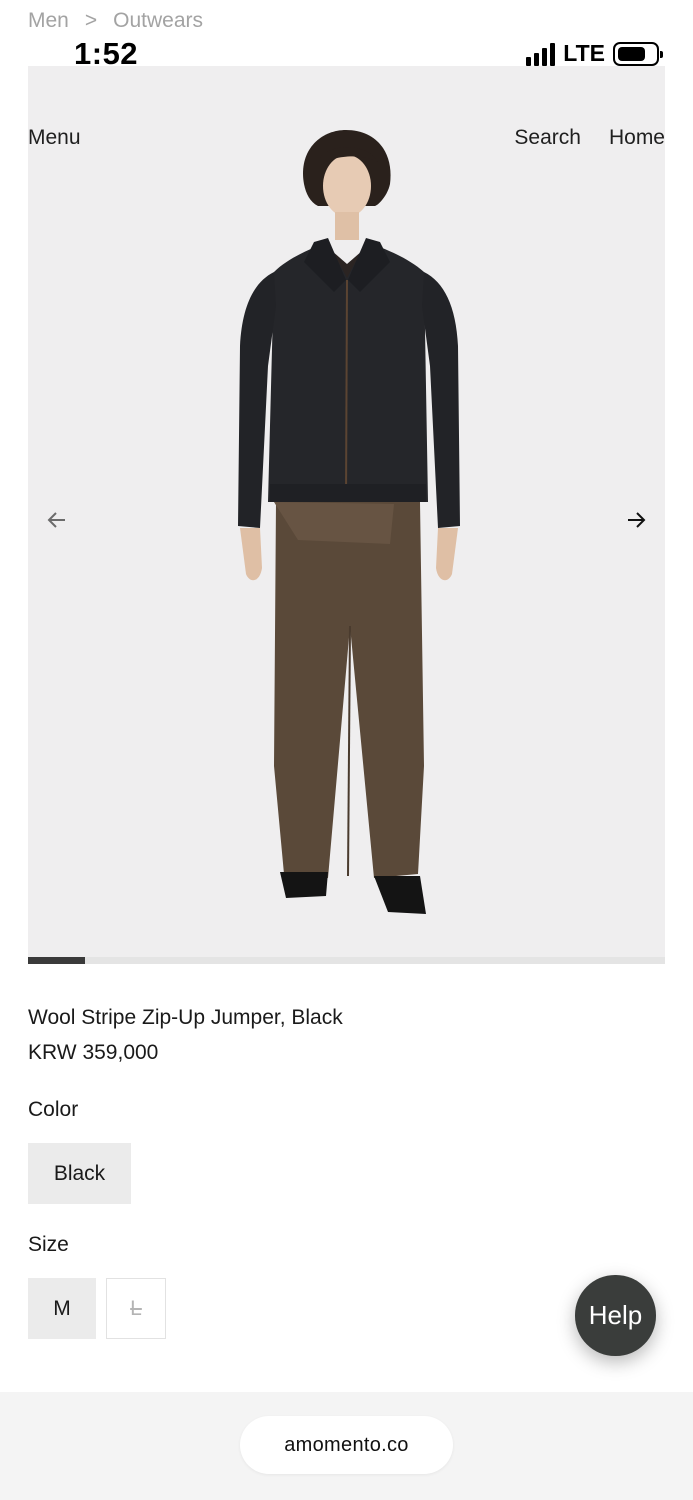  What do you see at coordinates (48, 1244) in the screenshot?
I see `size-label: Size` at bounding box center [48, 1244].